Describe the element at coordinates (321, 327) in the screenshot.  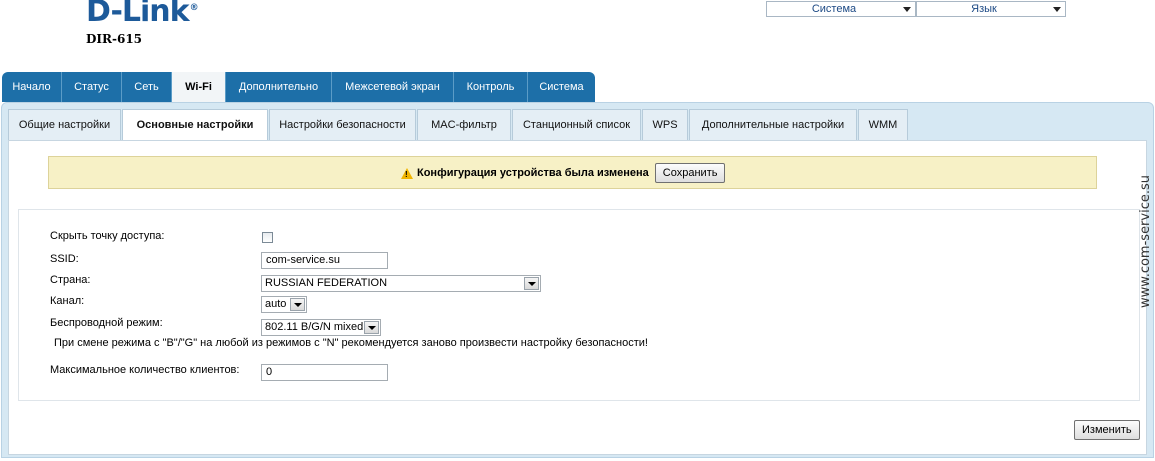
I see `wireless-mode-select: 802.11 B/G/N mixed` at that location.